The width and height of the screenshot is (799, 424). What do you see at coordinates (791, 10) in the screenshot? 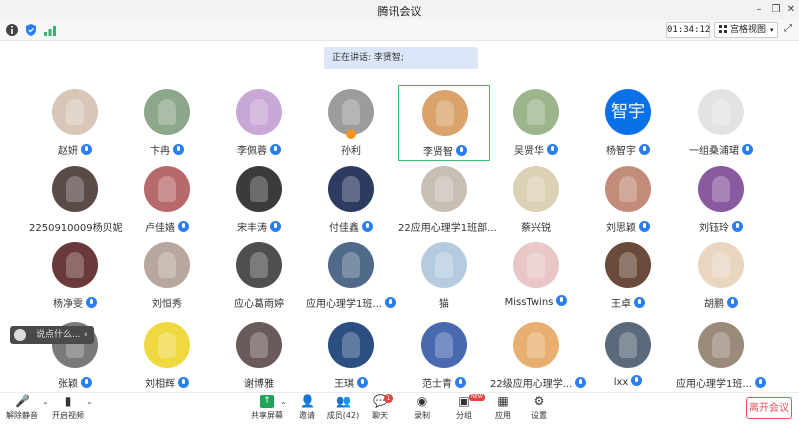
I see `close-icon: ✕` at bounding box center [791, 10].